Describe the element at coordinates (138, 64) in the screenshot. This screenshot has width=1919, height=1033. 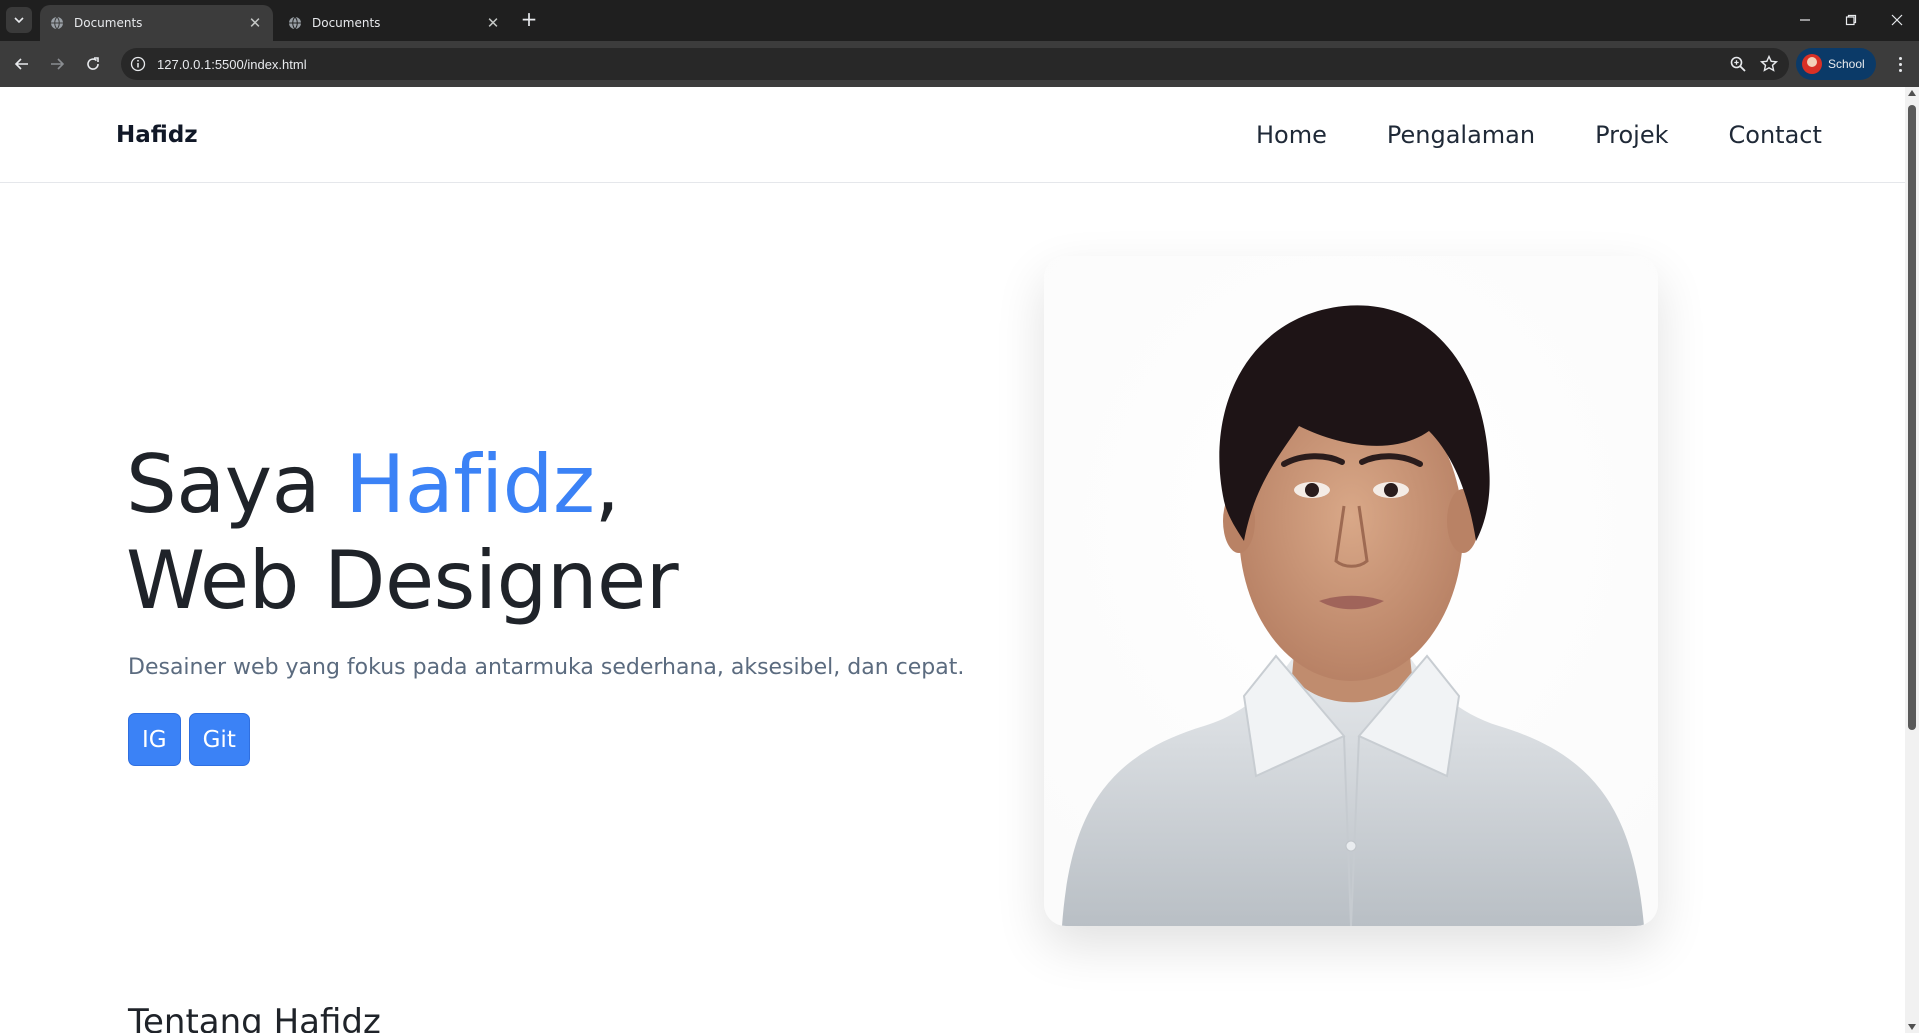
I see `site-info-icon` at that location.